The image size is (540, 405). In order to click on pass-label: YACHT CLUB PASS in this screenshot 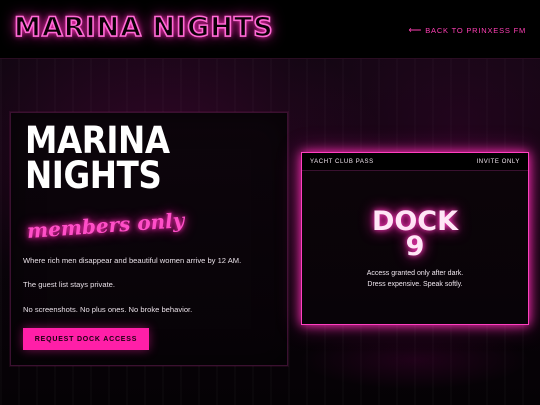, I will do `click(342, 162)`.